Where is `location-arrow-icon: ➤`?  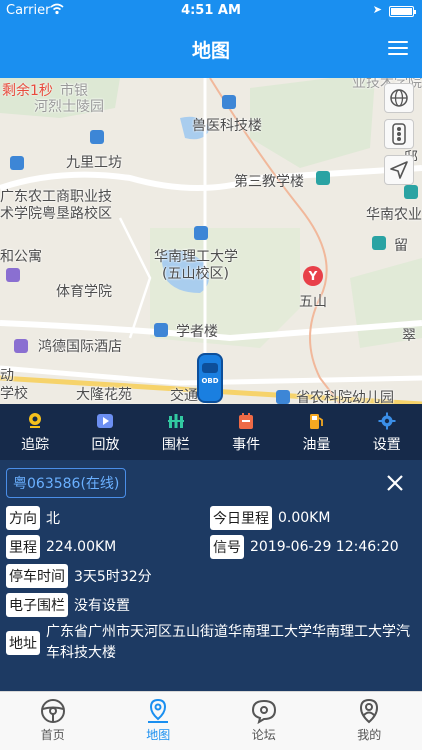 location-arrow-icon: ➤ is located at coordinates (377, 9).